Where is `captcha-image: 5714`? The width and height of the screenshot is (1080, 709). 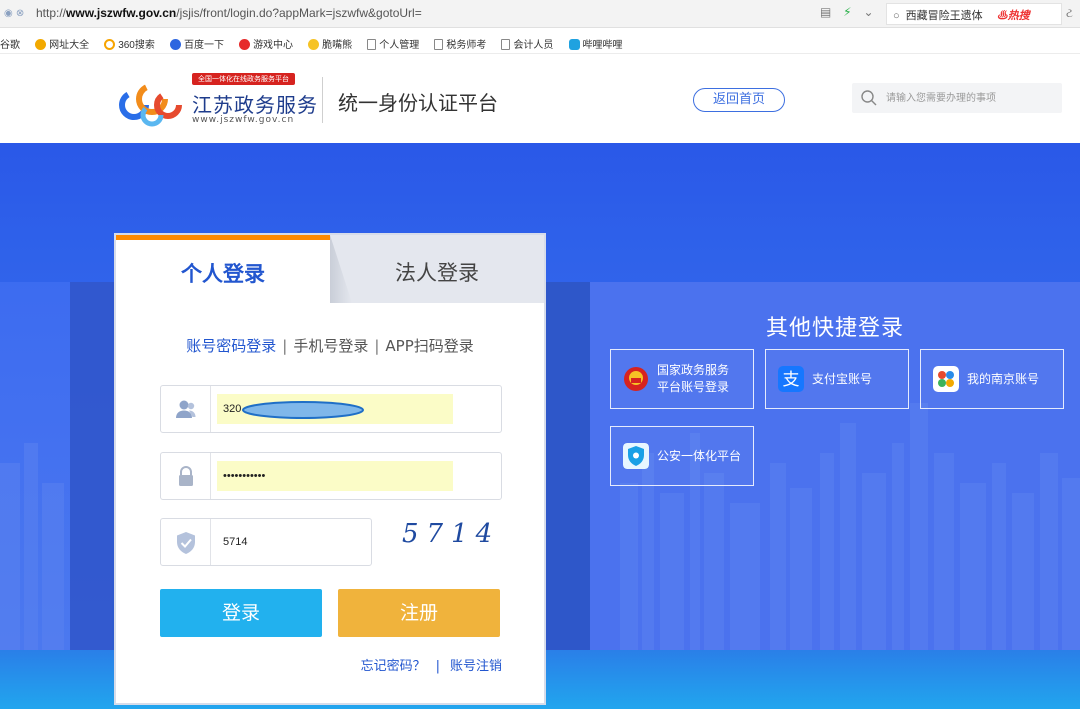
captcha-image: 5714 is located at coordinates (457, 539).